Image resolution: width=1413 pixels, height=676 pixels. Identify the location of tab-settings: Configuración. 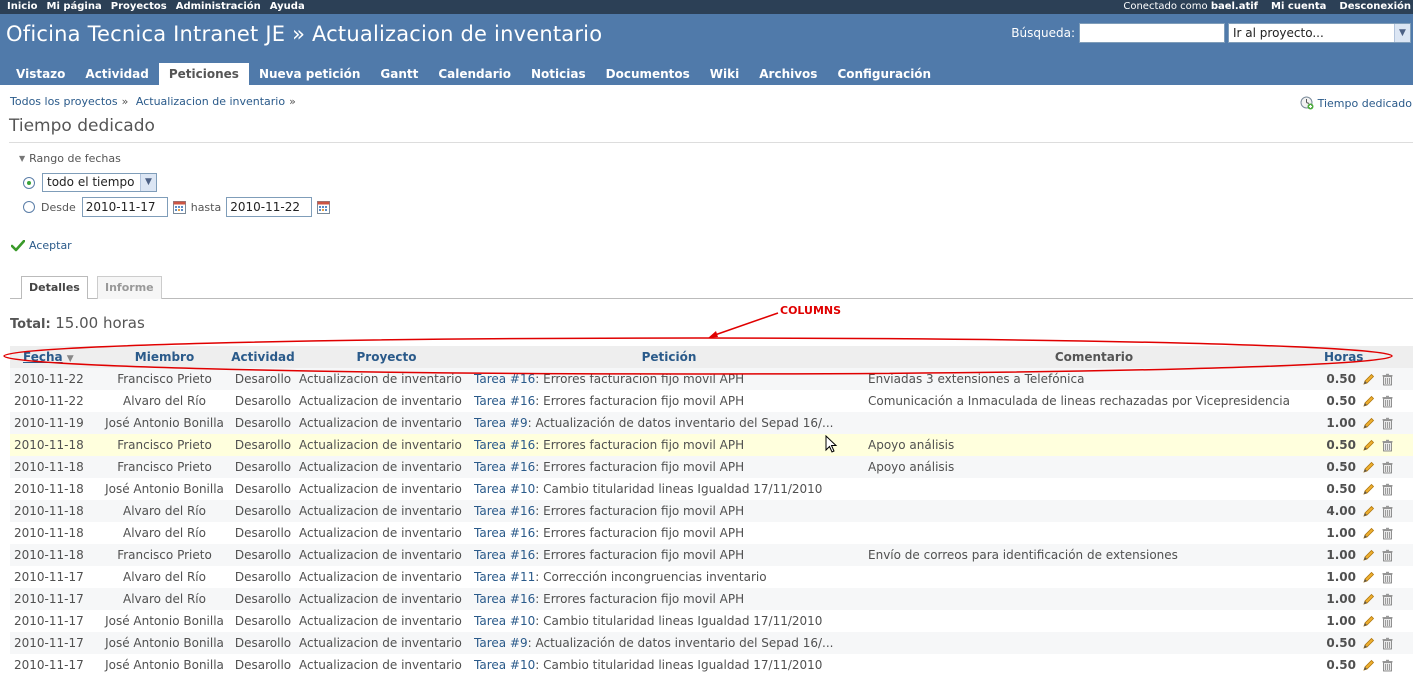
(884, 74).